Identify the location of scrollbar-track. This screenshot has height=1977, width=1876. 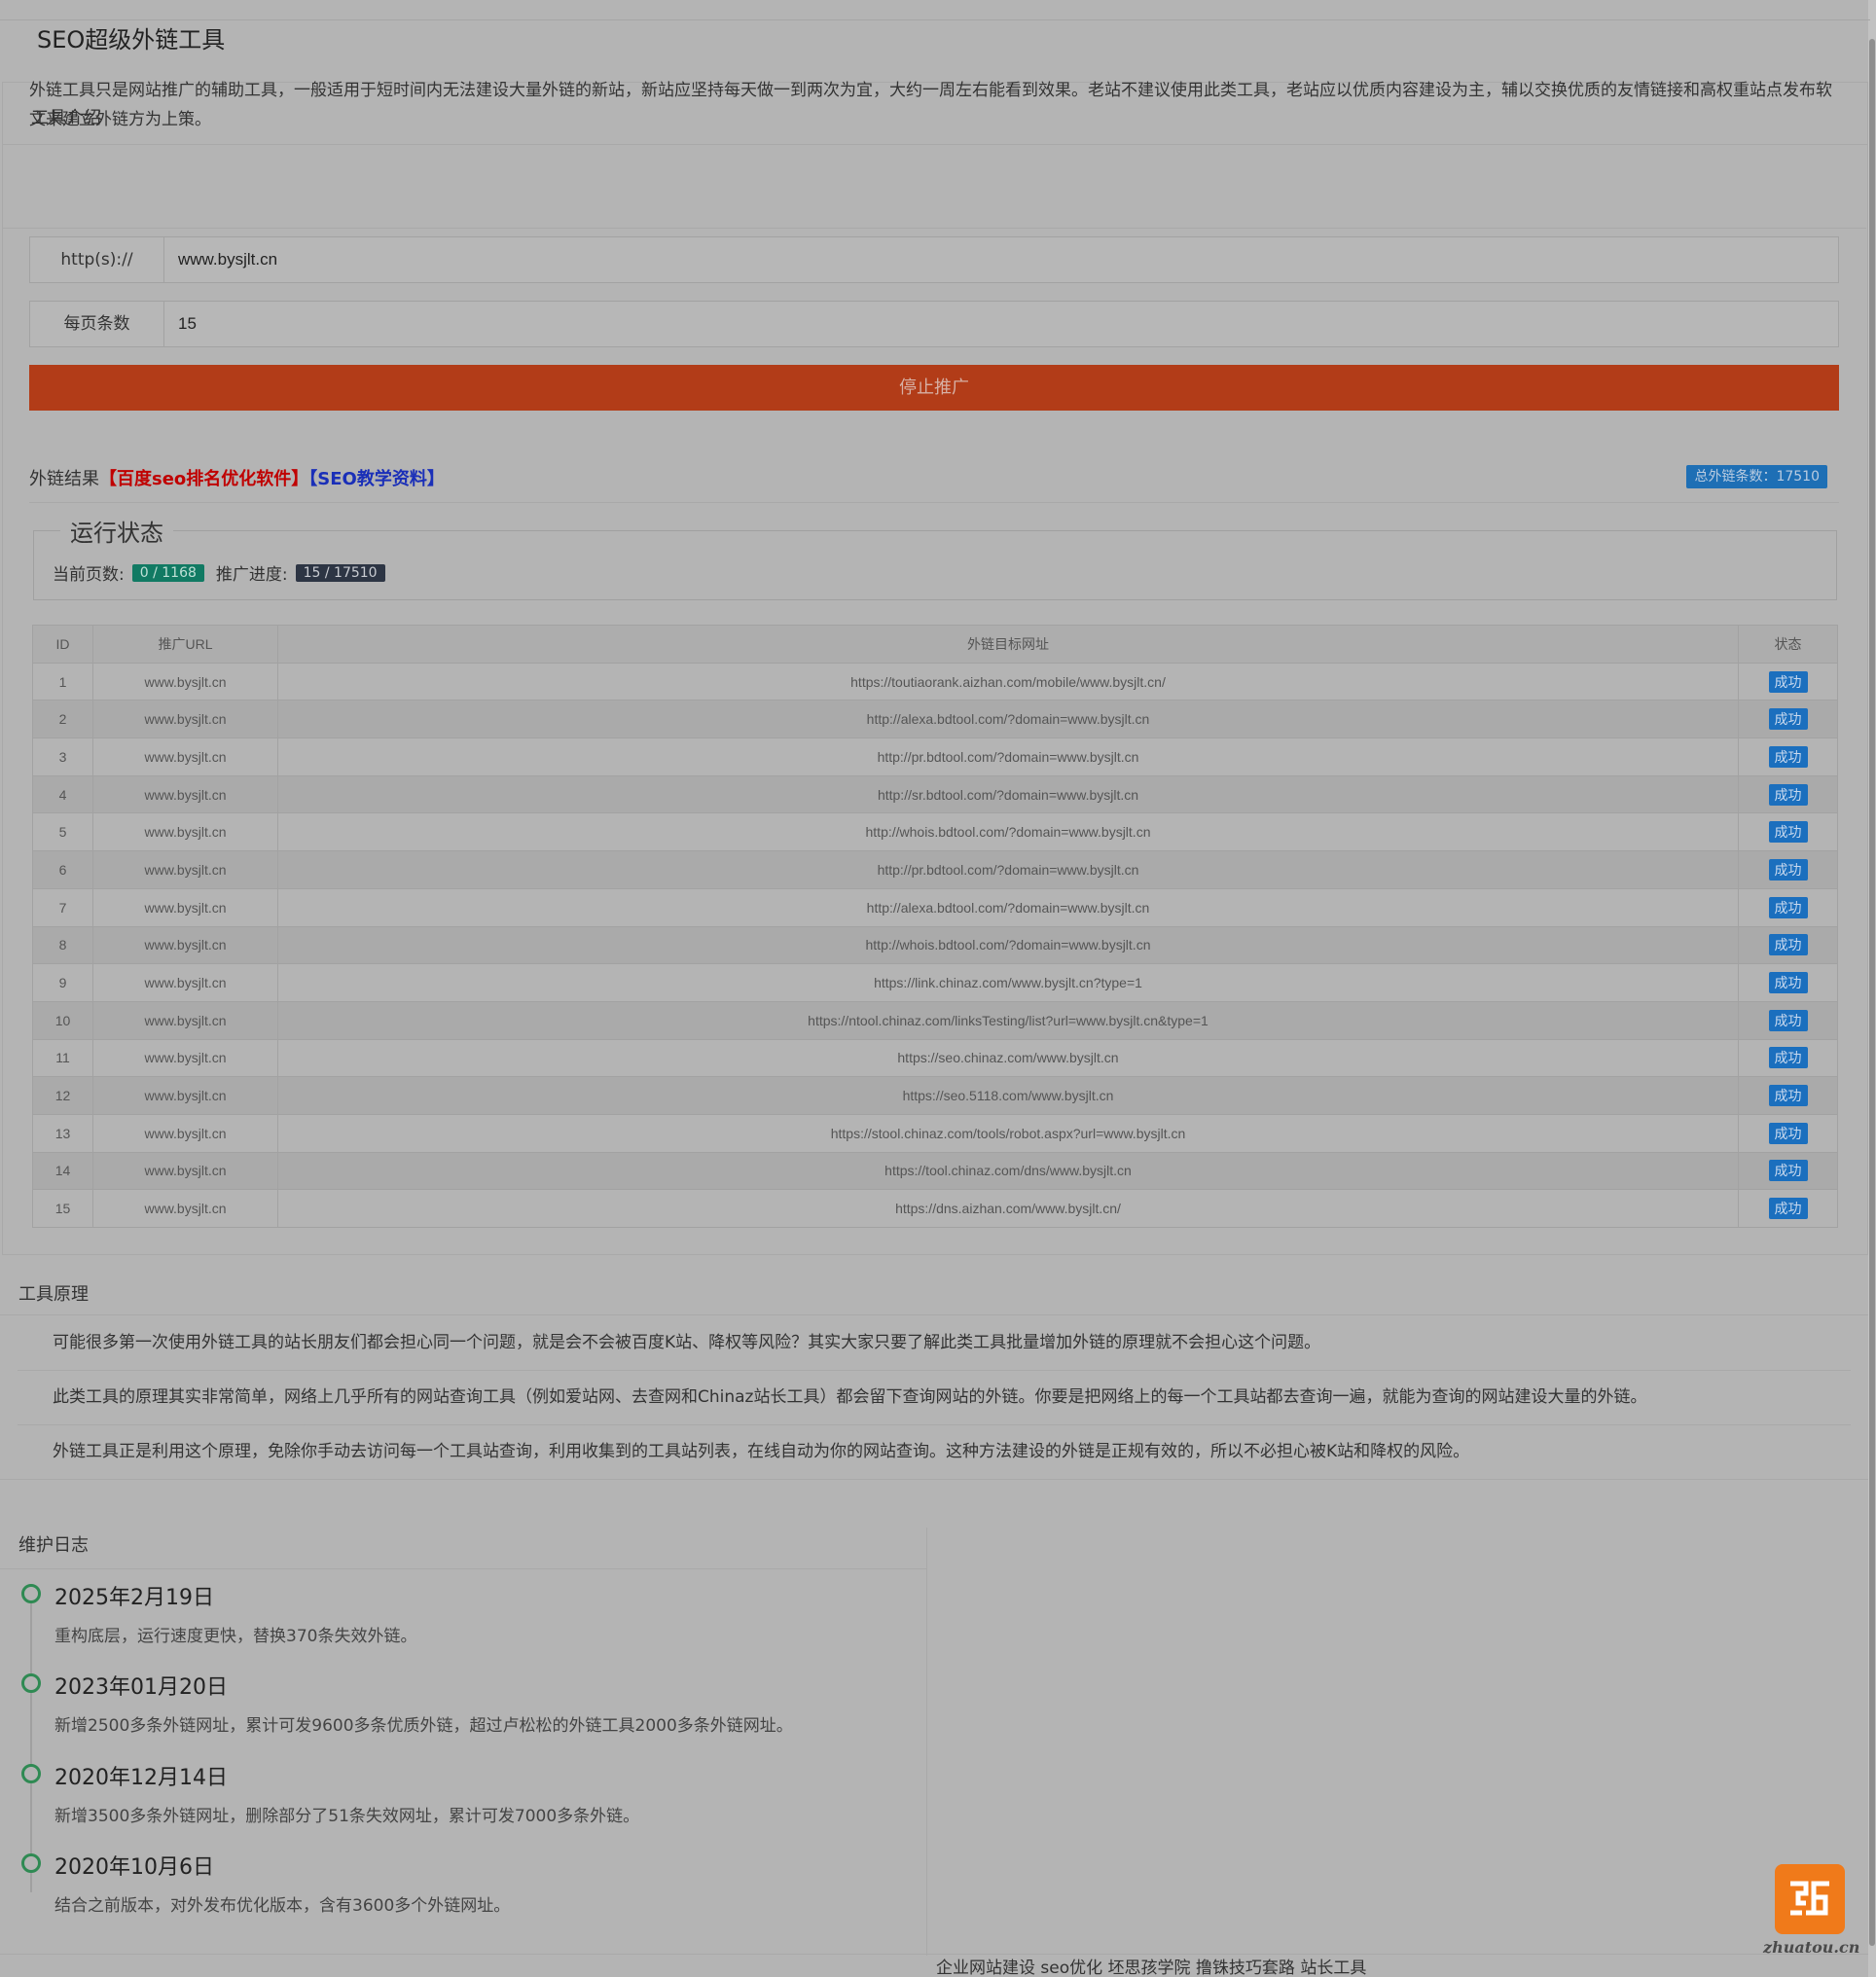
(1872, 988).